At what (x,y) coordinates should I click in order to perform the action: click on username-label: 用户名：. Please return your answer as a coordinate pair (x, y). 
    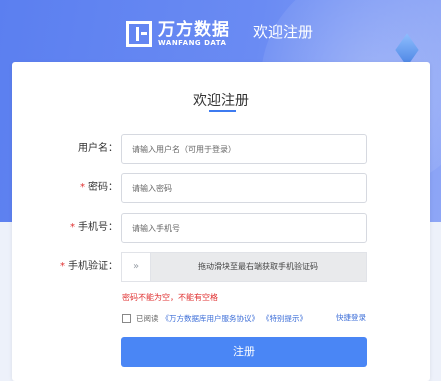
    Looking at the image, I should click on (98, 148).